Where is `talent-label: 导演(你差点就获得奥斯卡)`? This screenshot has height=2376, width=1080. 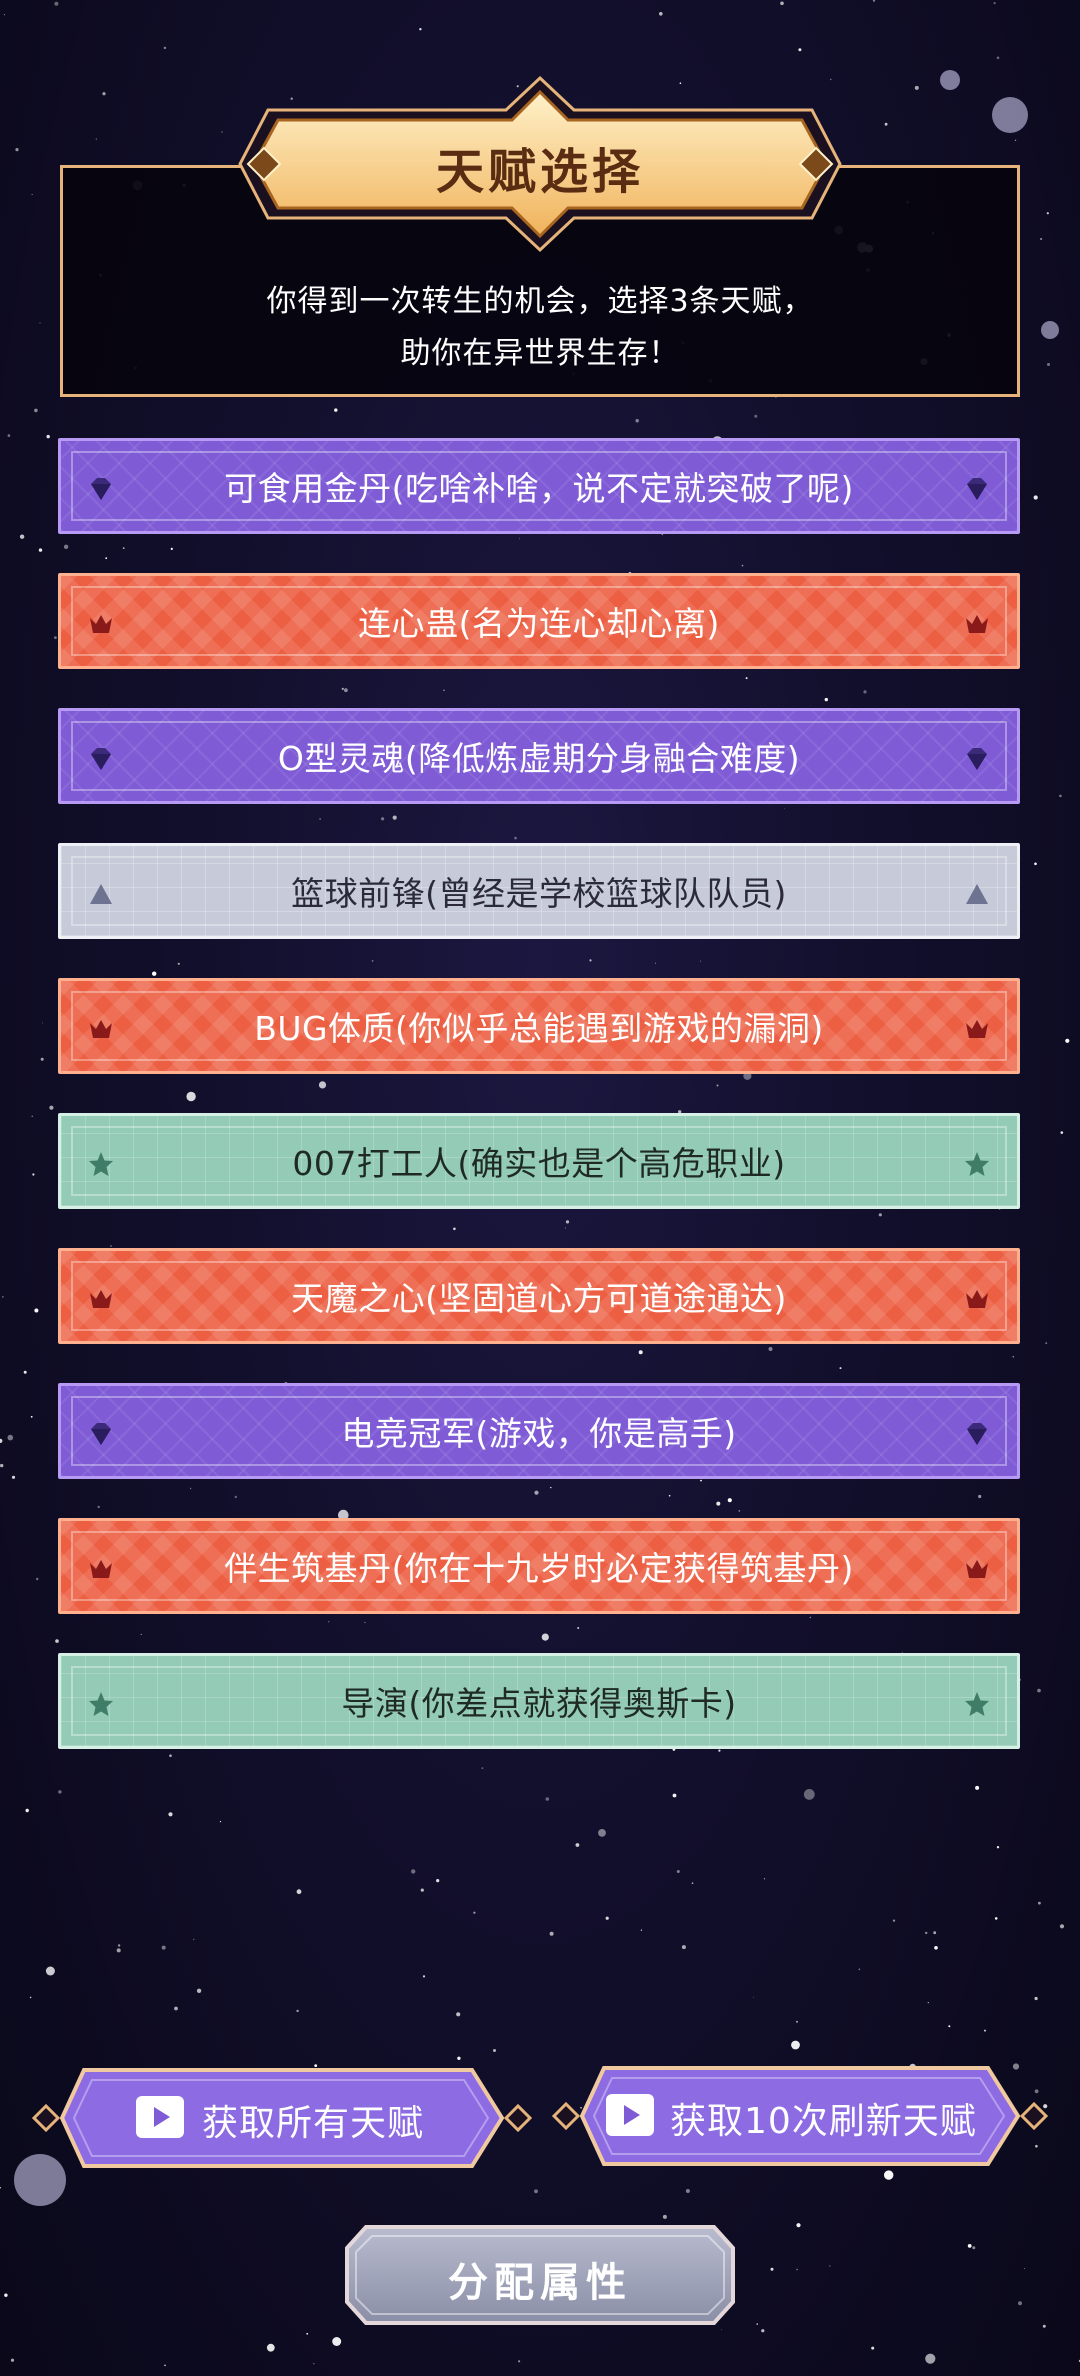
talent-label: 导演(你差点就获得奥斯卡) is located at coordinates (539, 1703).